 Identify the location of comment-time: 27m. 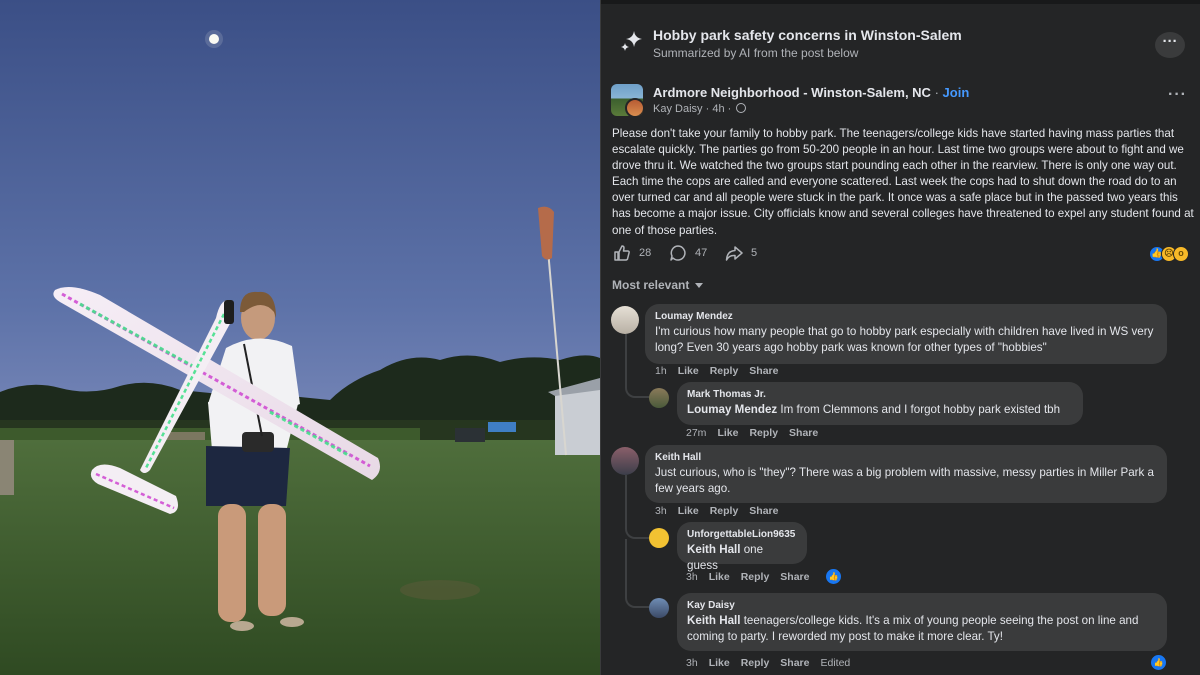
(696, 433).